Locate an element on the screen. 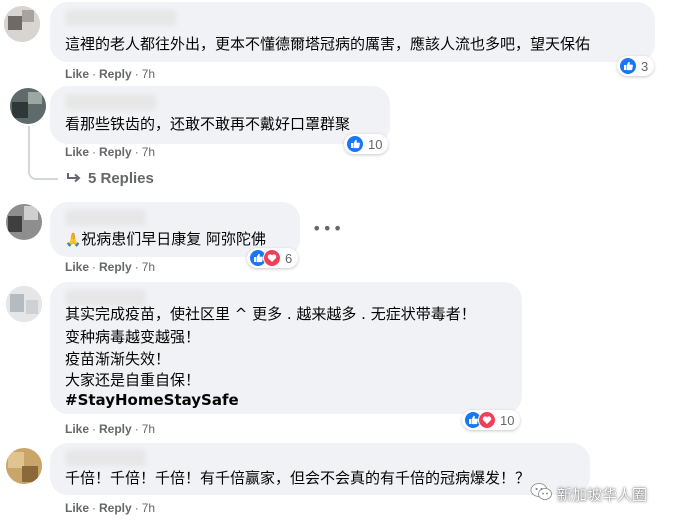 The width and height of the screenshot is (685, 520). comment-text: 這裡的老人都往外出，更本不懂德爾塔冠病的厲害，應該人流也多吧，望天保佑 is located at coordinates (328, 44).